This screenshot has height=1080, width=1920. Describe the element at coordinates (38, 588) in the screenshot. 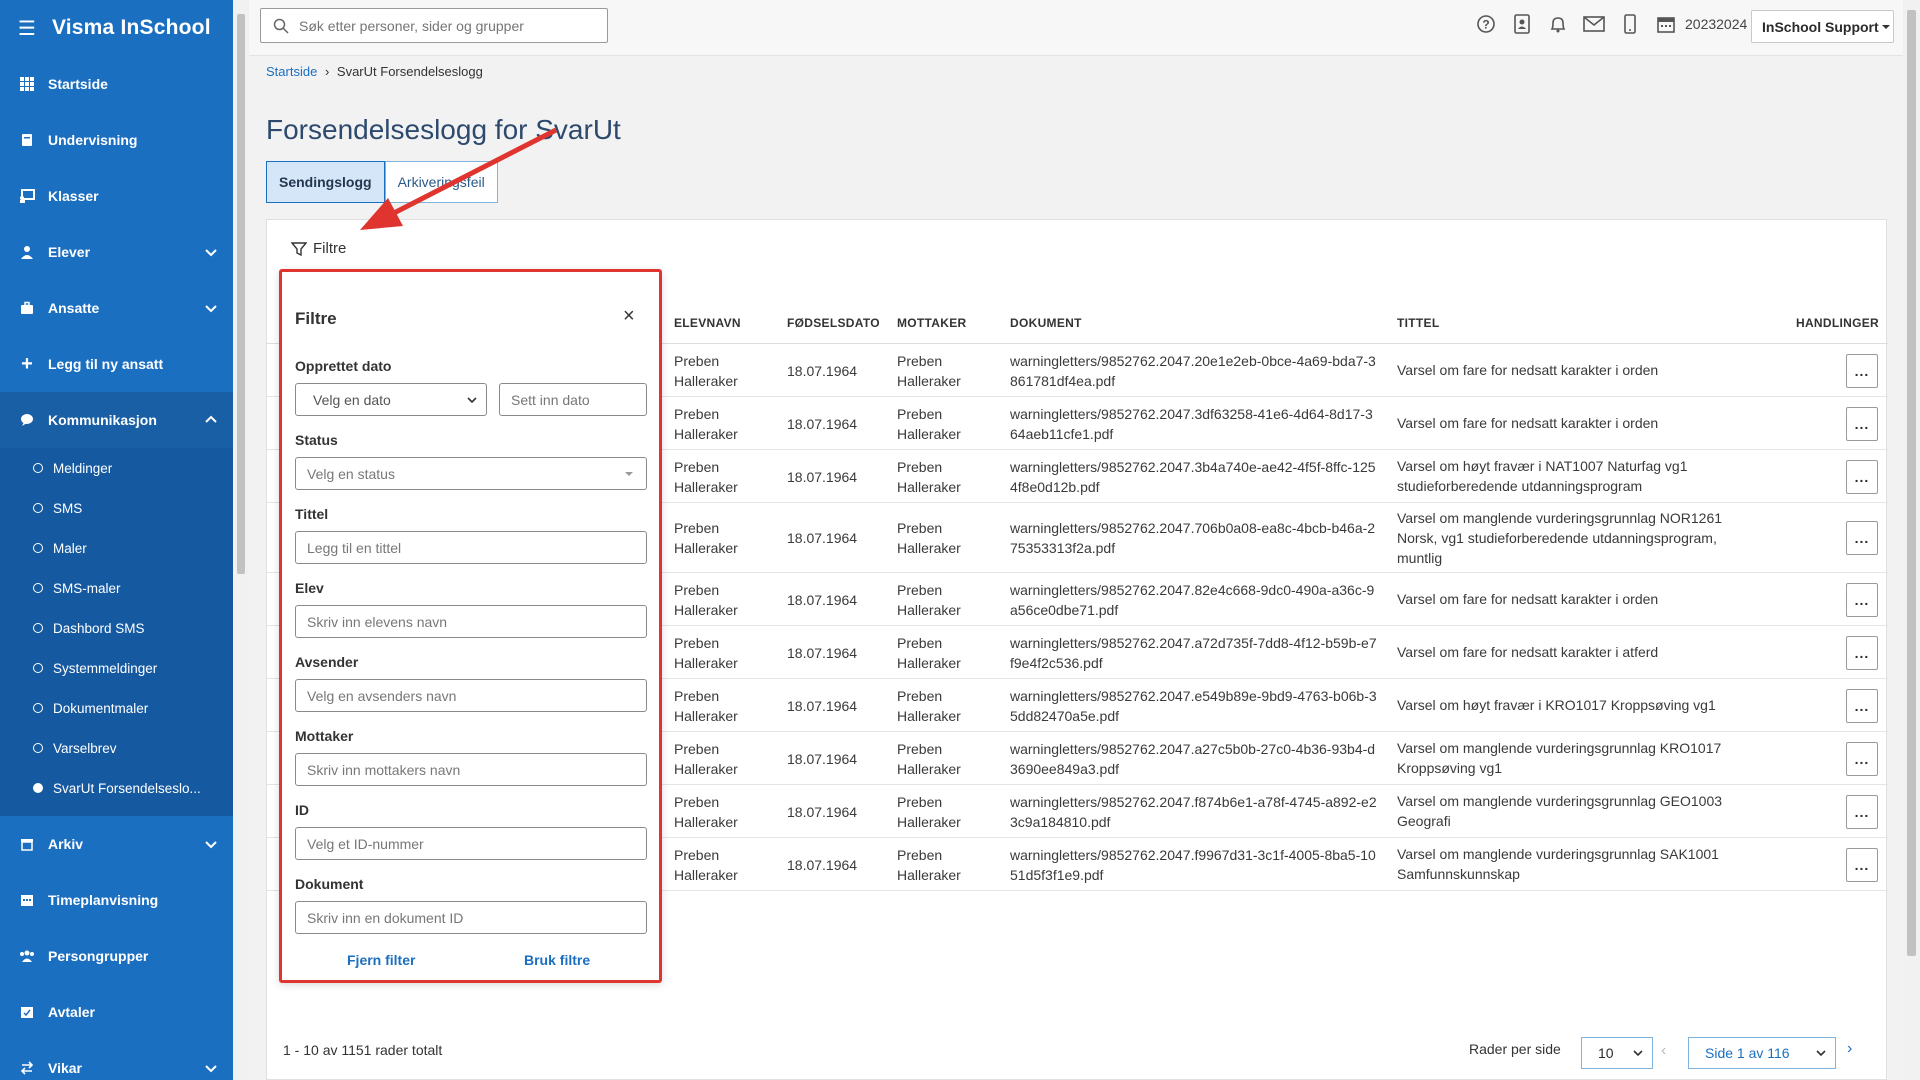

I see `circle-icon` at that location.